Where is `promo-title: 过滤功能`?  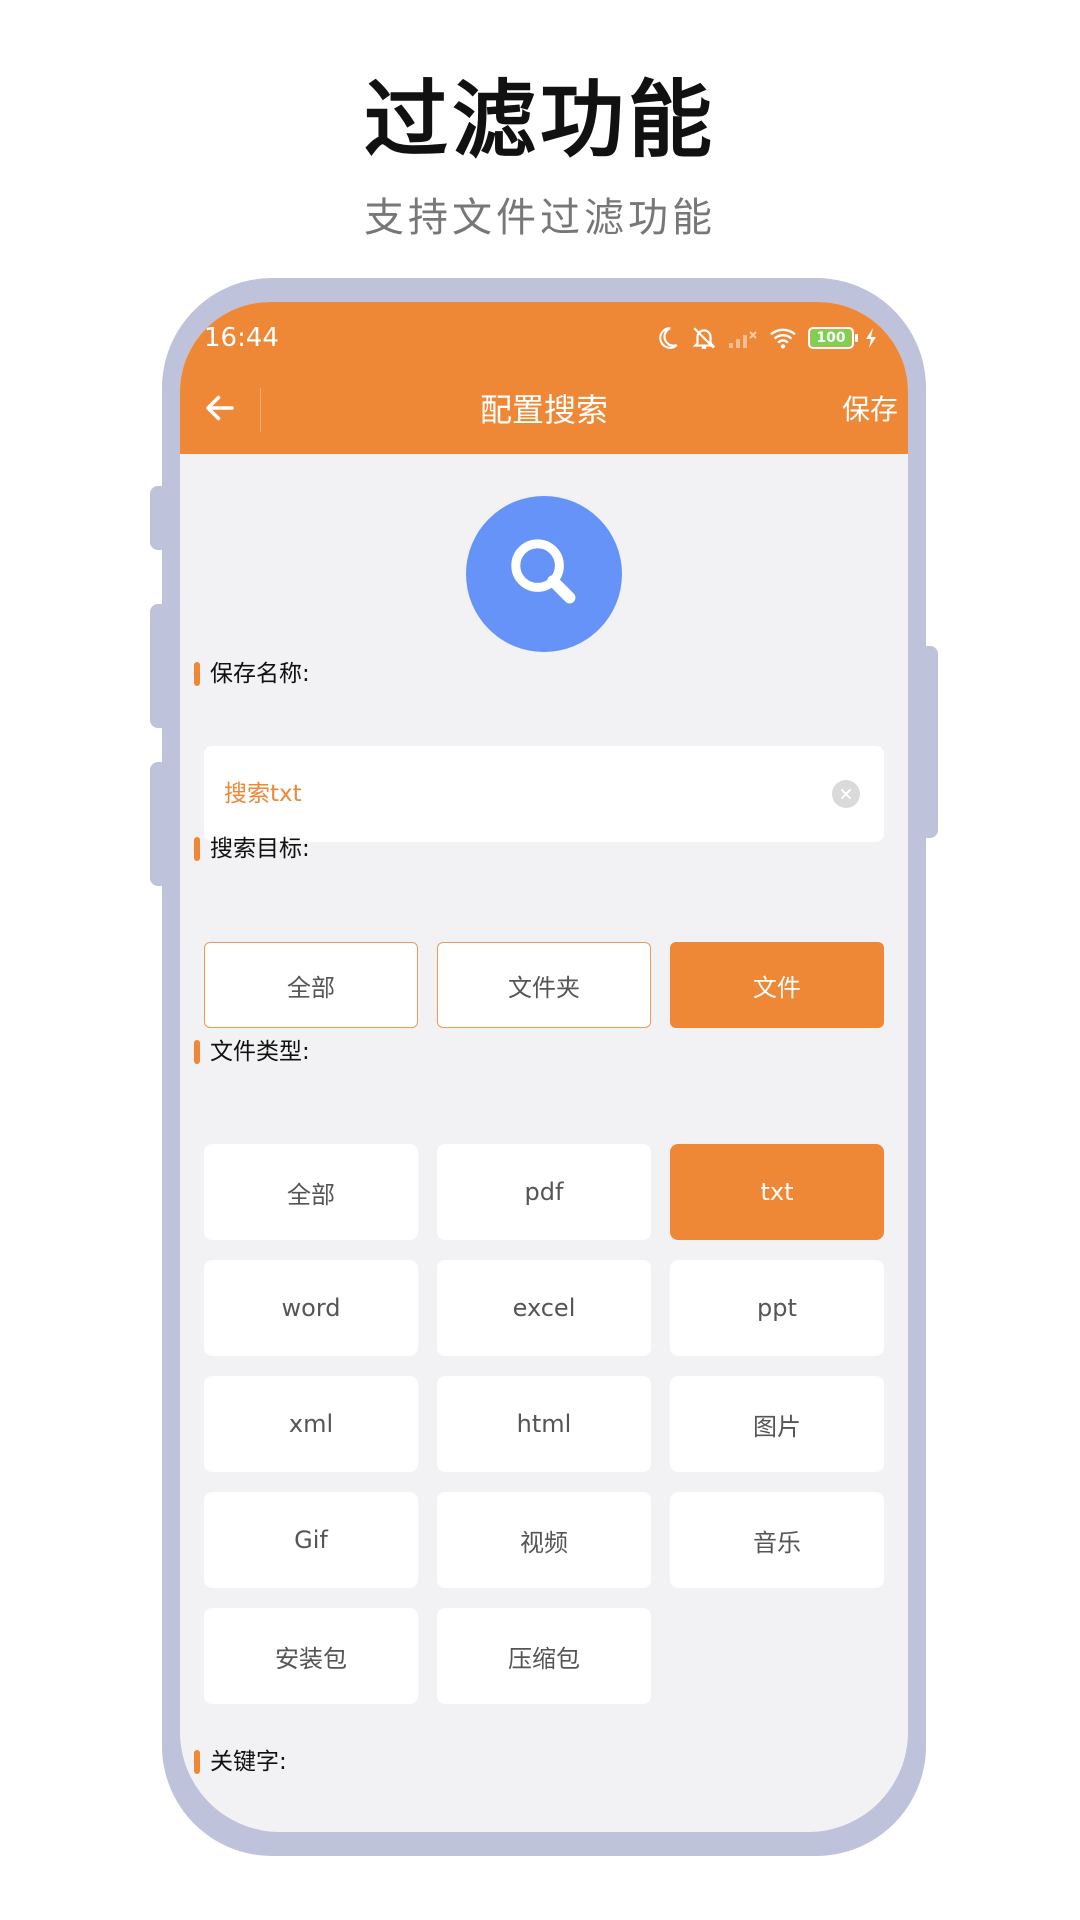 promo-title: 过滤功能 is located at coordinates (539, 120).